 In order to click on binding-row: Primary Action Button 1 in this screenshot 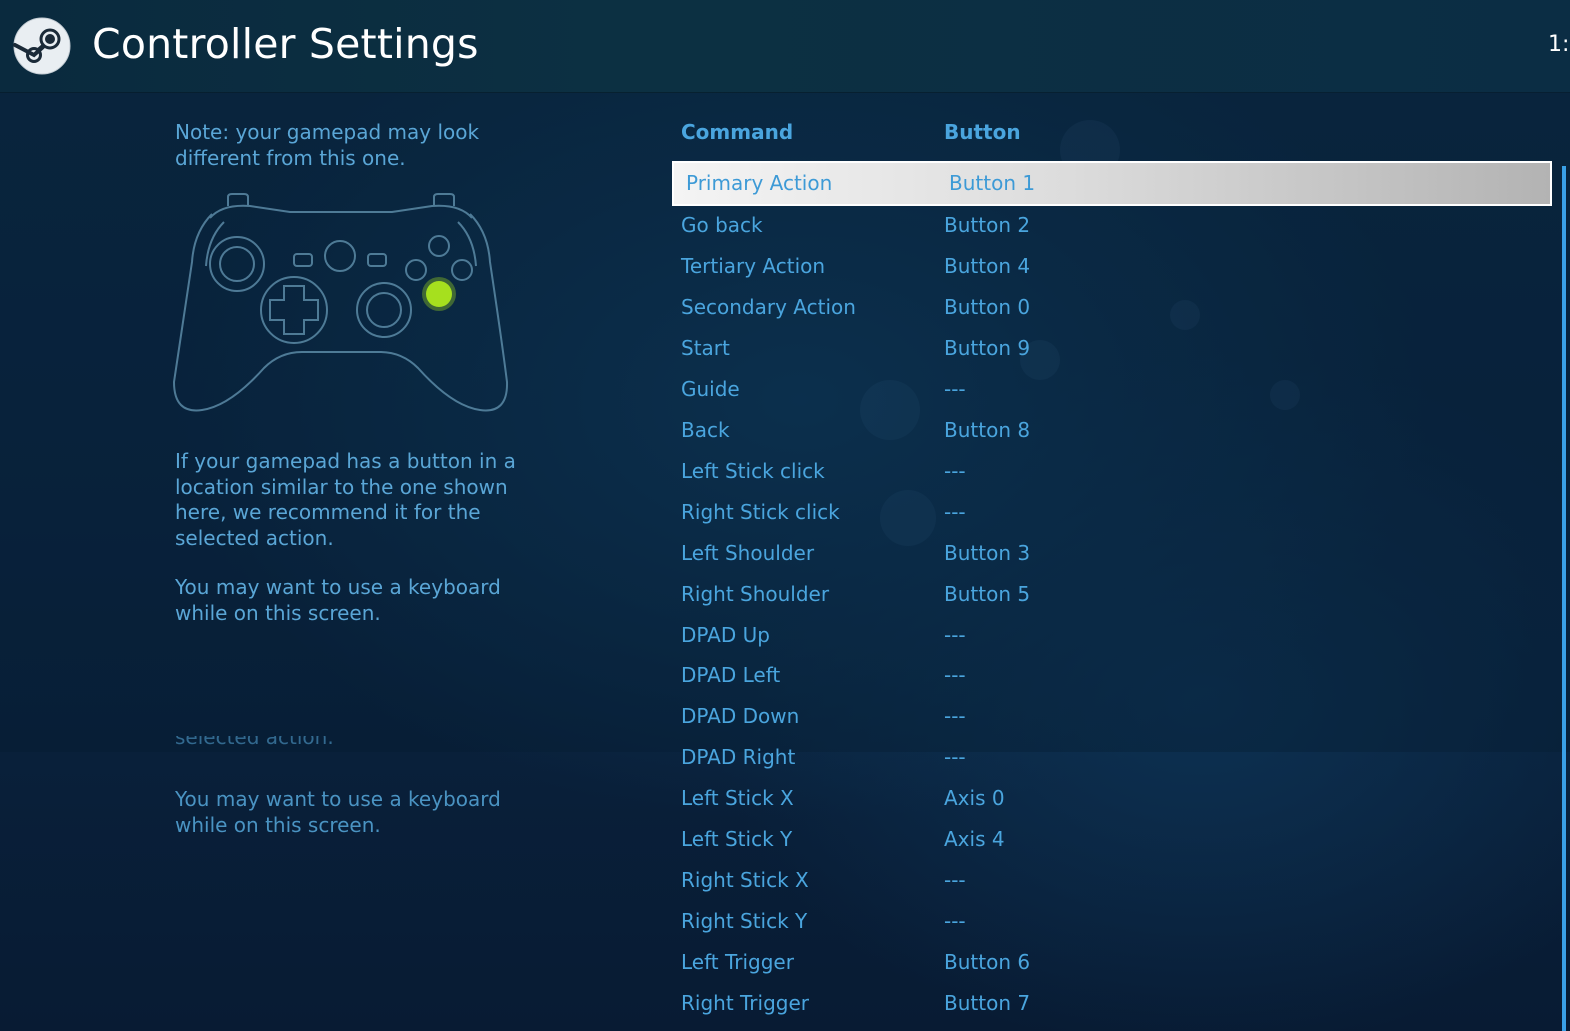, I will do `click(1112, 183)`.